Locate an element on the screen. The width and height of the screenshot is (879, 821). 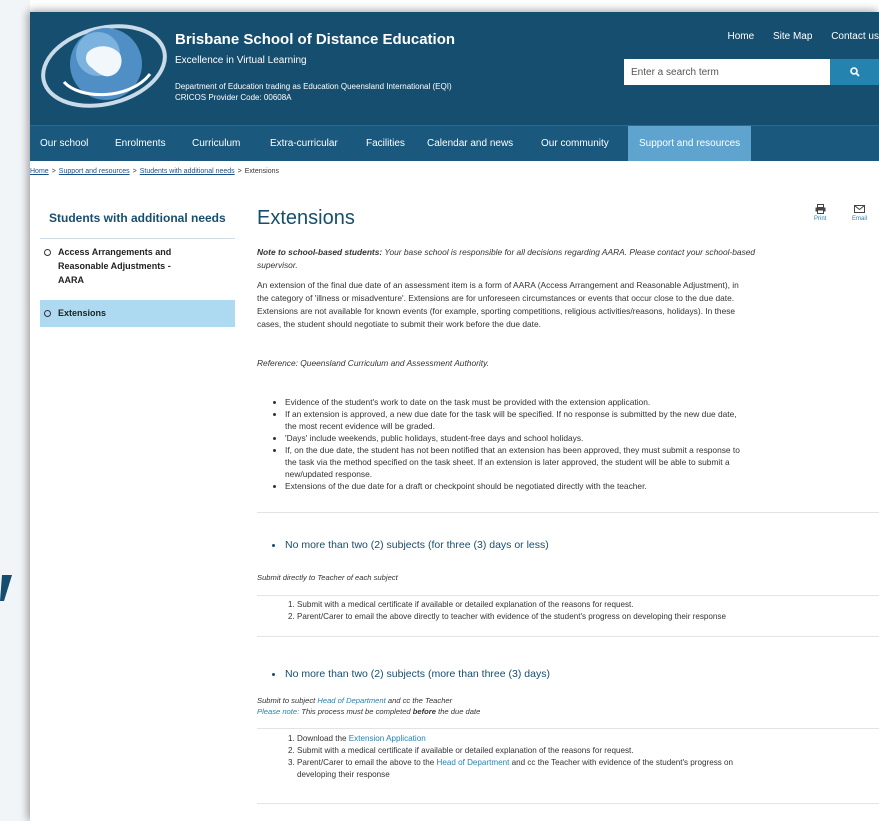
search-button is located at coordinates (854, 72).